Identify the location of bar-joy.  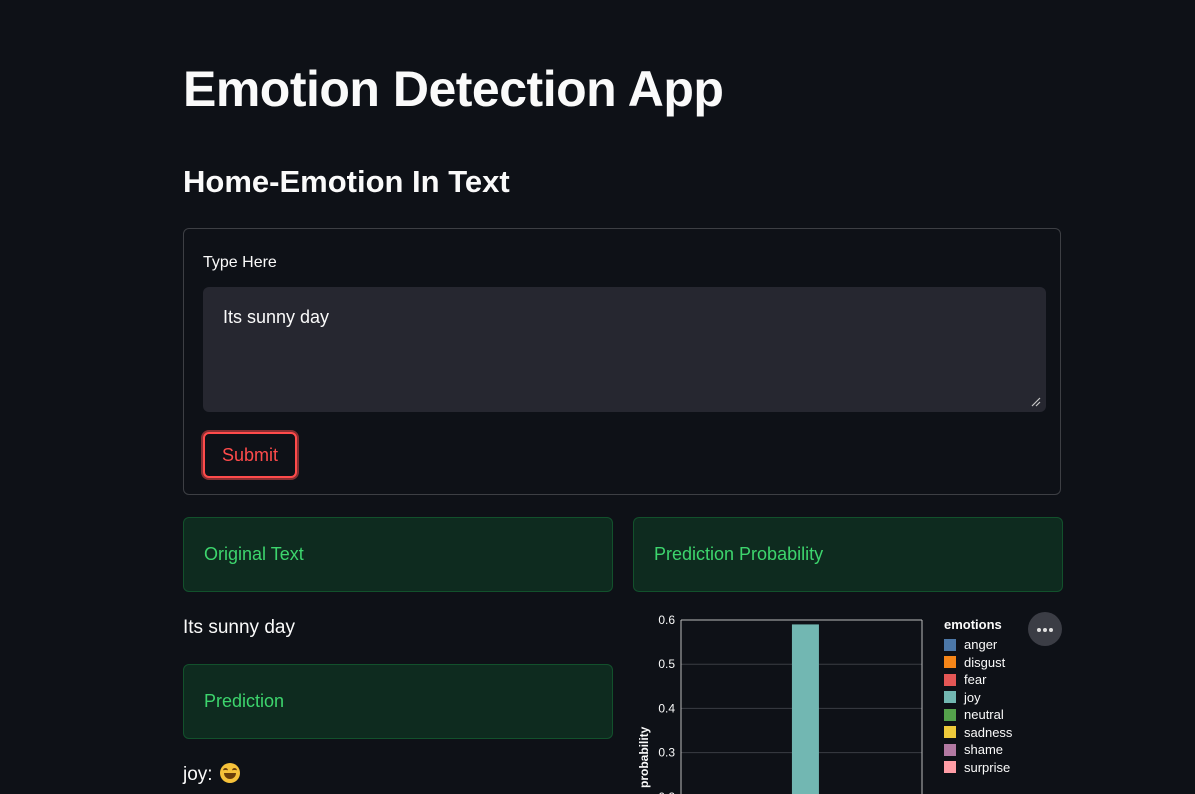
(805, 709).